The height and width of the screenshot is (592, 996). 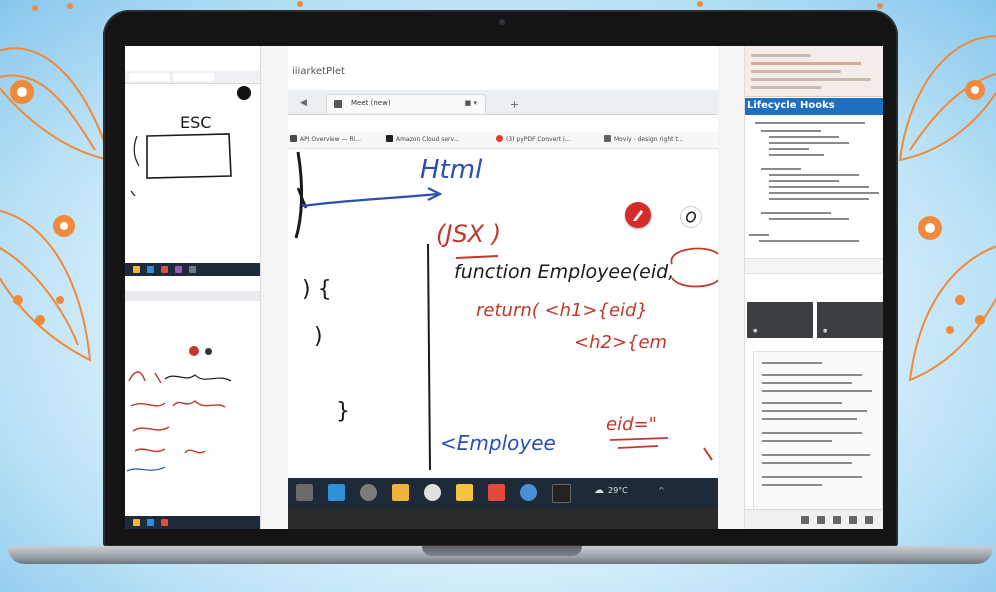 I want to click on pen-glyph-icon, so click(x=638, y=215).